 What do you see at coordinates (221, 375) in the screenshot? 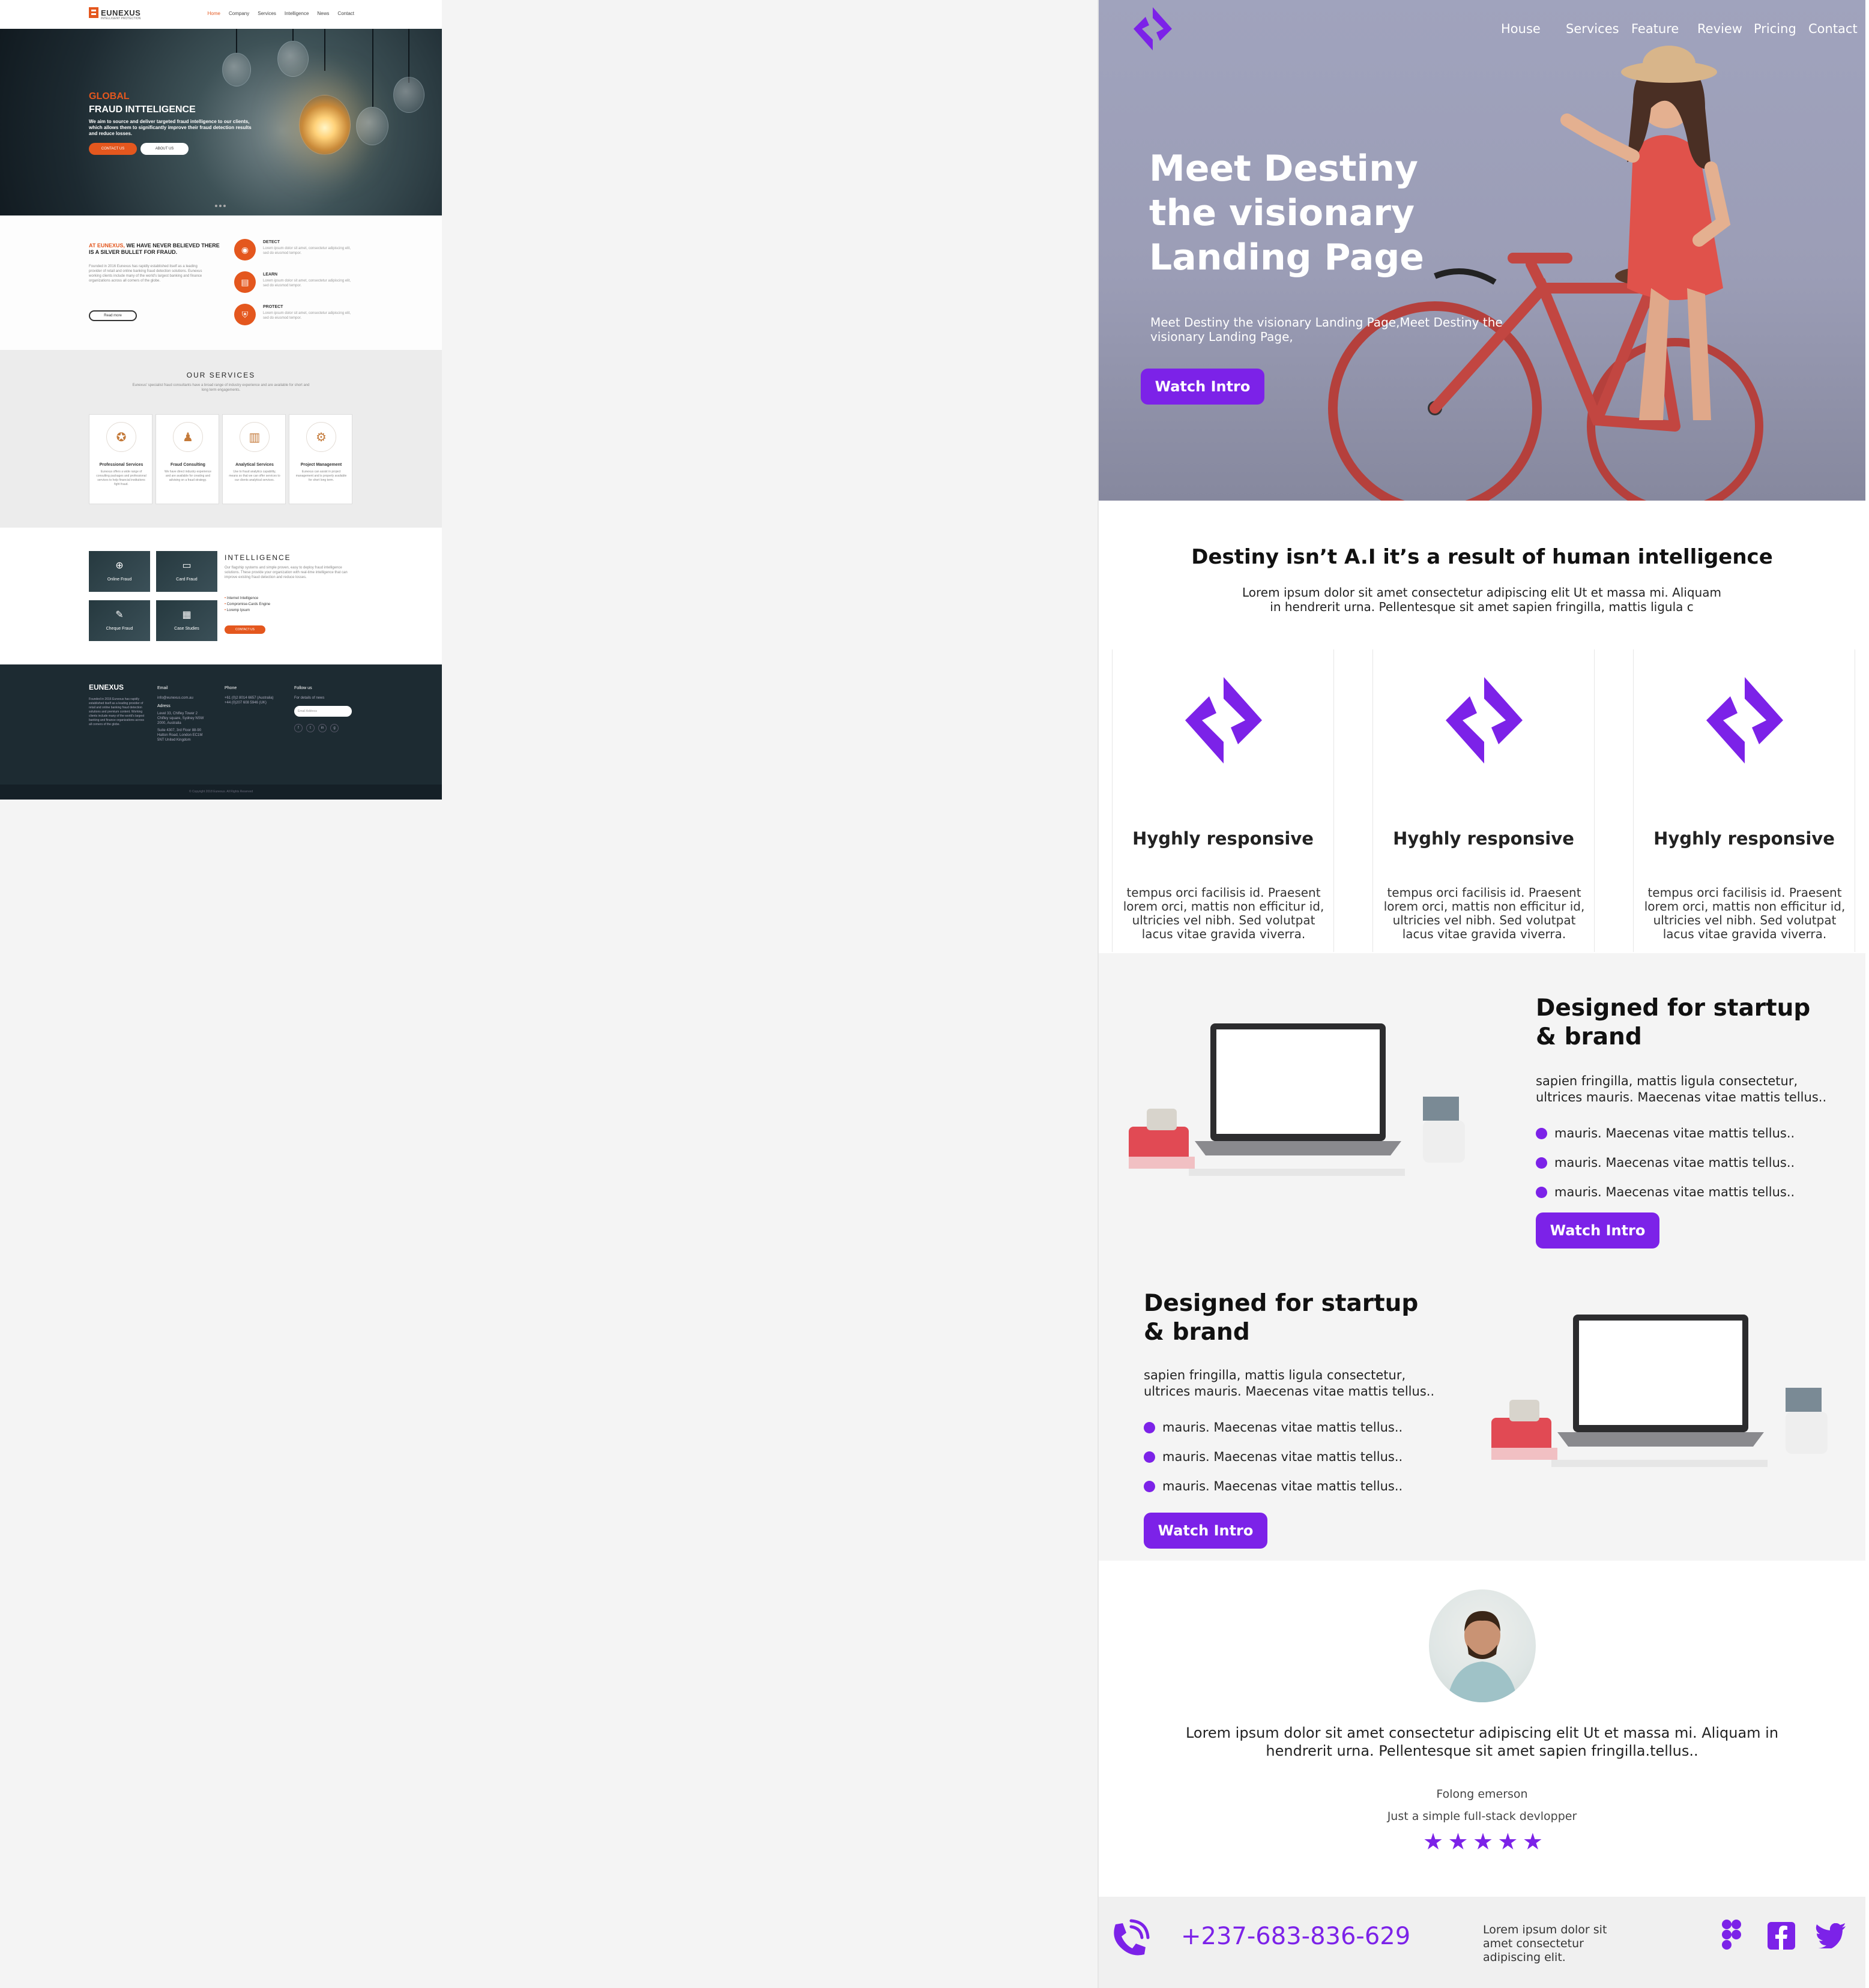
I see `services-heading: OUR SERVICES` at bounding box center [221, 375].